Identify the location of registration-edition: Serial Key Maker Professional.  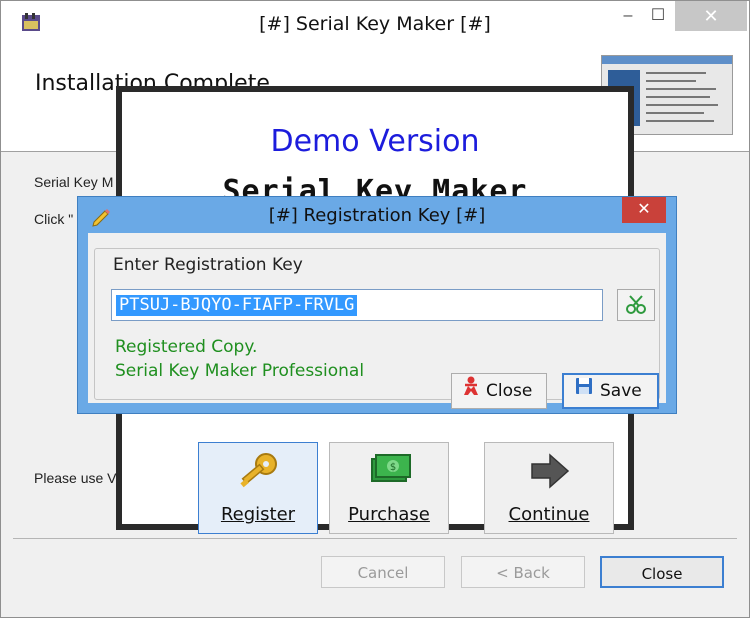
(240, 371).